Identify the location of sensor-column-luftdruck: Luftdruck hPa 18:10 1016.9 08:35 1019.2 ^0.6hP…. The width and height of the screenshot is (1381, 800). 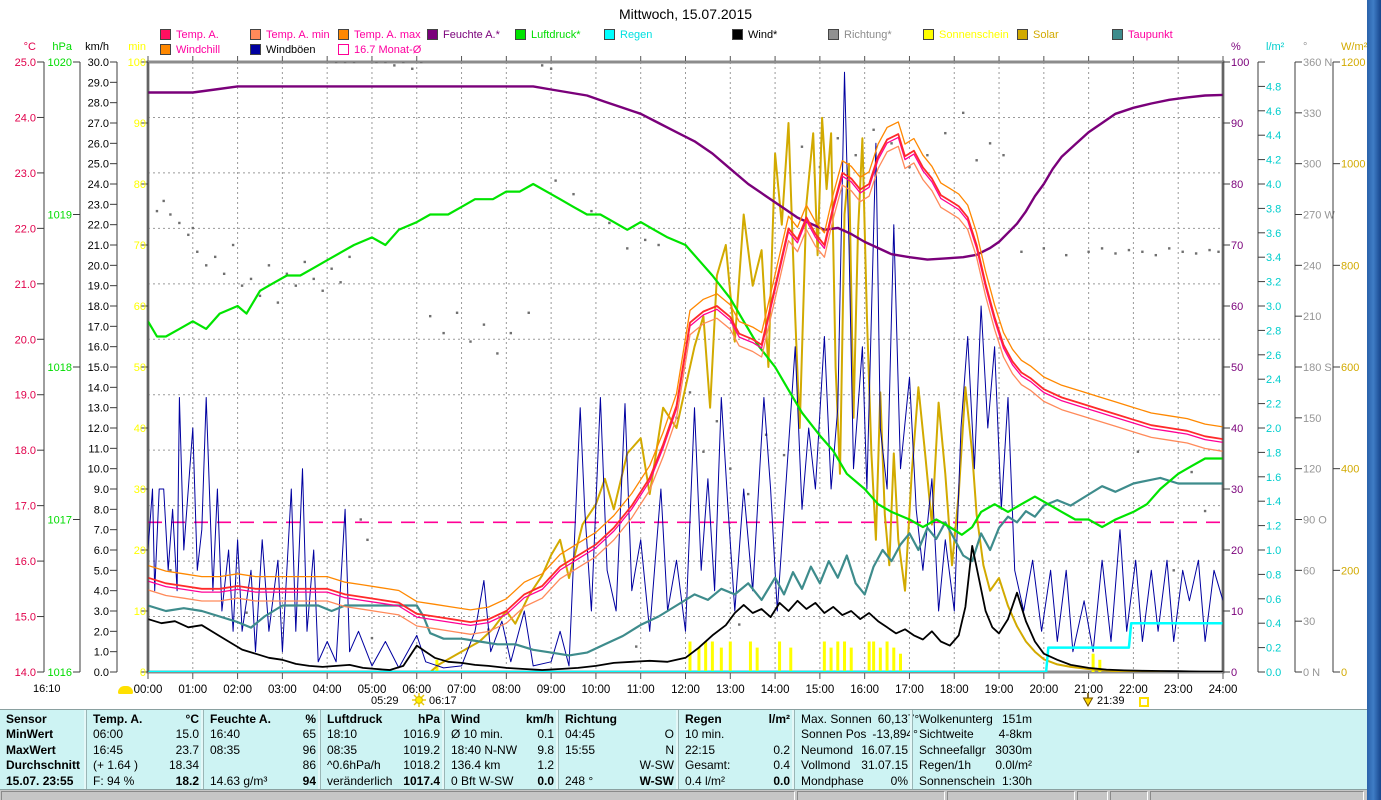
(382, 749).